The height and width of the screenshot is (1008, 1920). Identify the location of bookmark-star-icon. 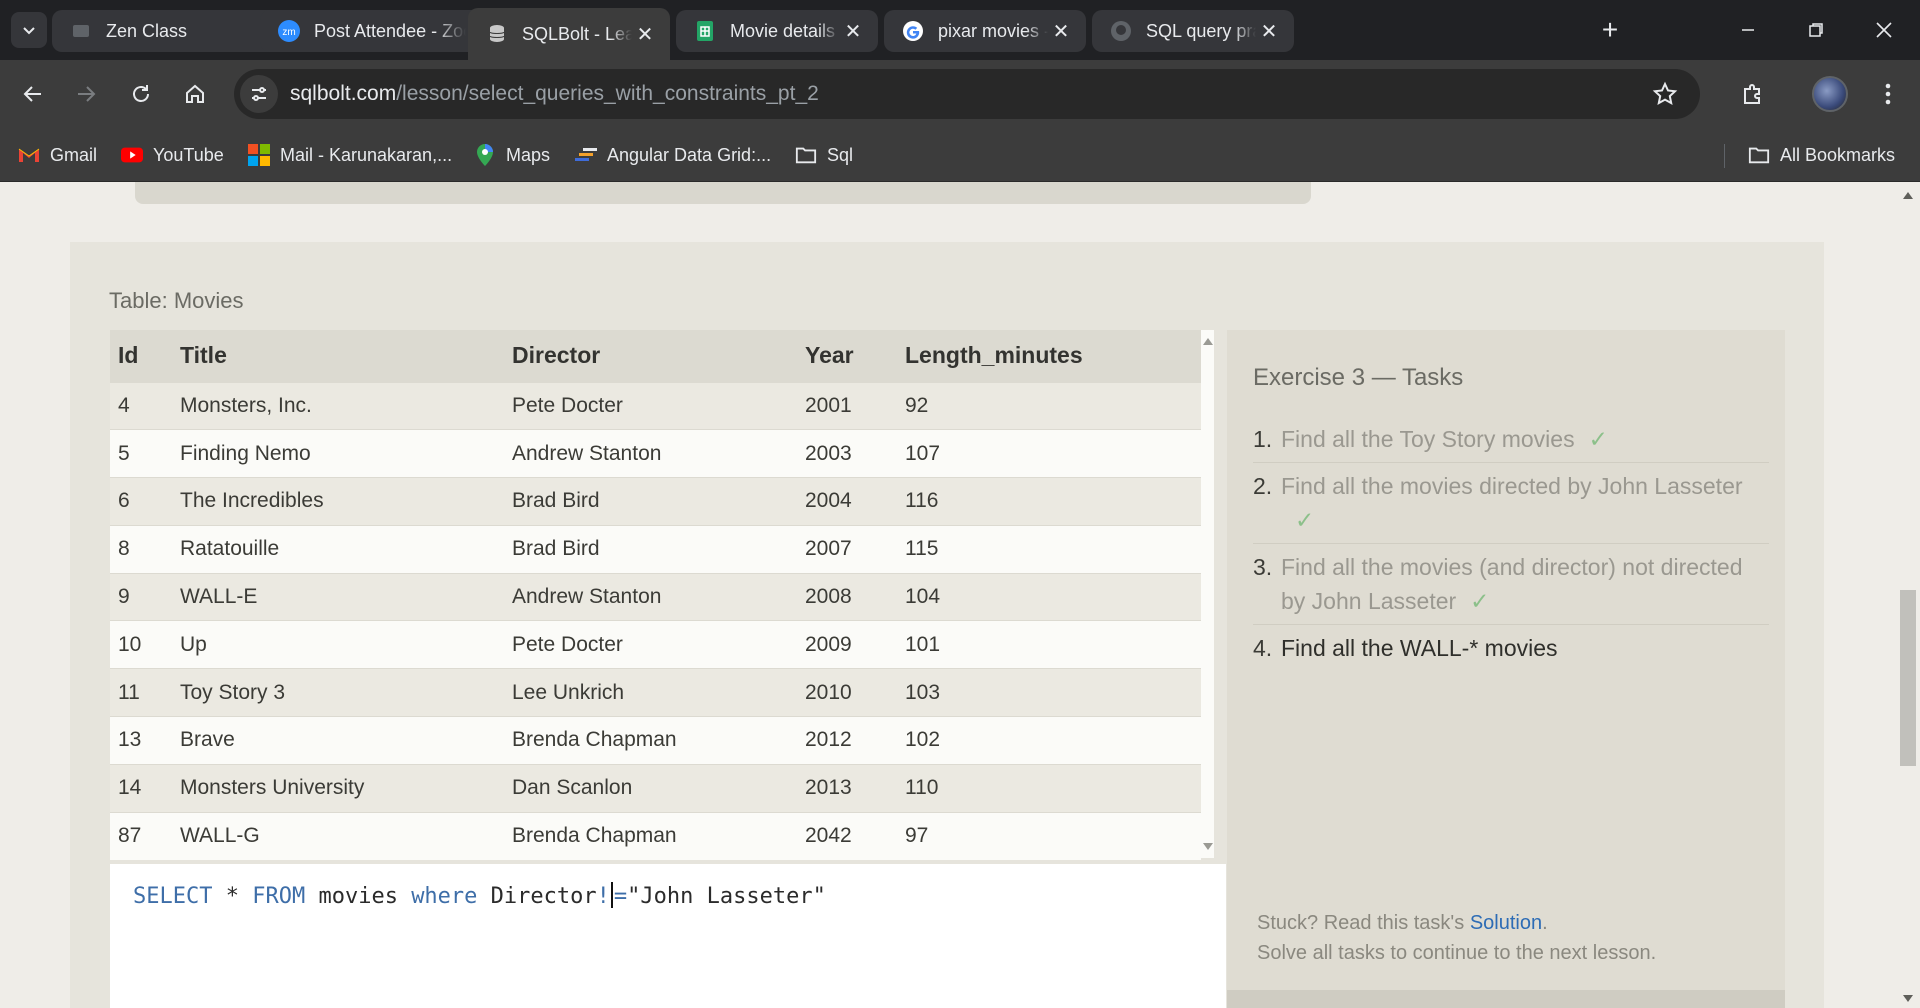
(1665, 94).